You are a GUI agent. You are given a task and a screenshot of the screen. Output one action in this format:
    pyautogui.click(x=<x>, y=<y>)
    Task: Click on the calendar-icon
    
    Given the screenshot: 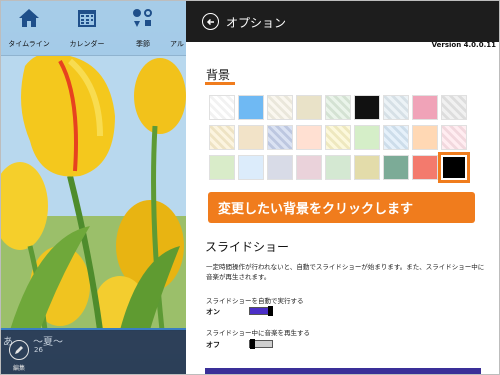 What is the action you would take?
    pyautogui.click(x=87, y=18)
    